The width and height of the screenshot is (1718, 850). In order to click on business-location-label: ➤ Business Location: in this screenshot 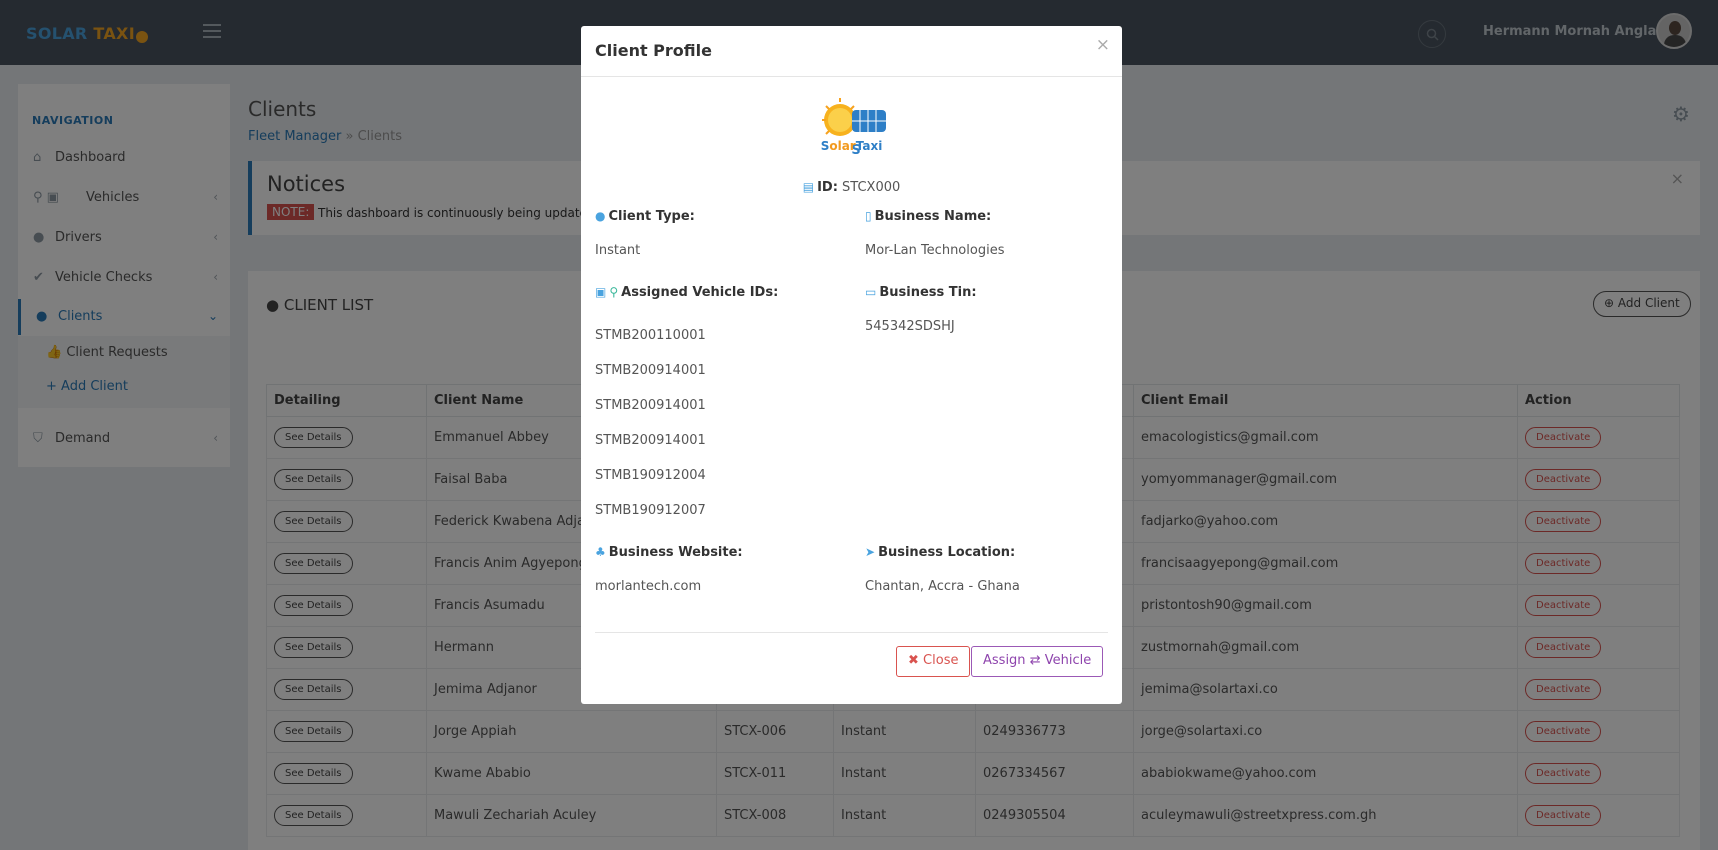, I will do `click(940, 552)`.